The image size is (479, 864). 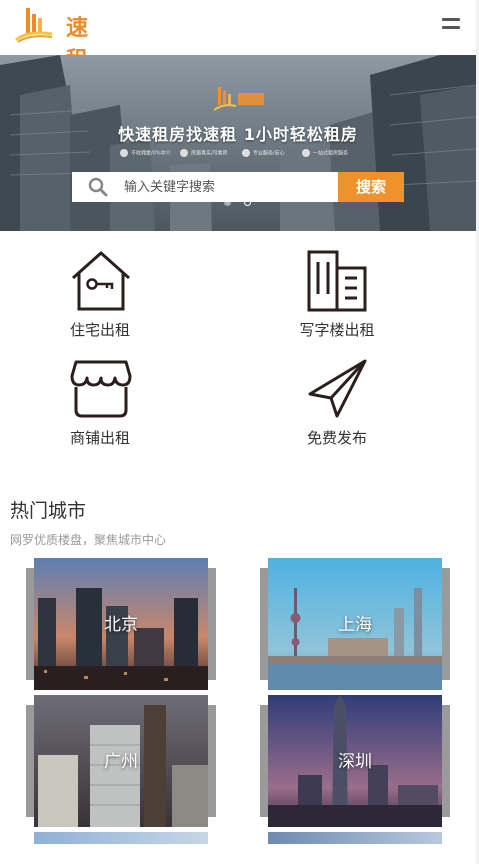 What do you see at coordinates (337, 281) in the screenshot?
I see `office-building-icon` at bounding box center [337, 281].